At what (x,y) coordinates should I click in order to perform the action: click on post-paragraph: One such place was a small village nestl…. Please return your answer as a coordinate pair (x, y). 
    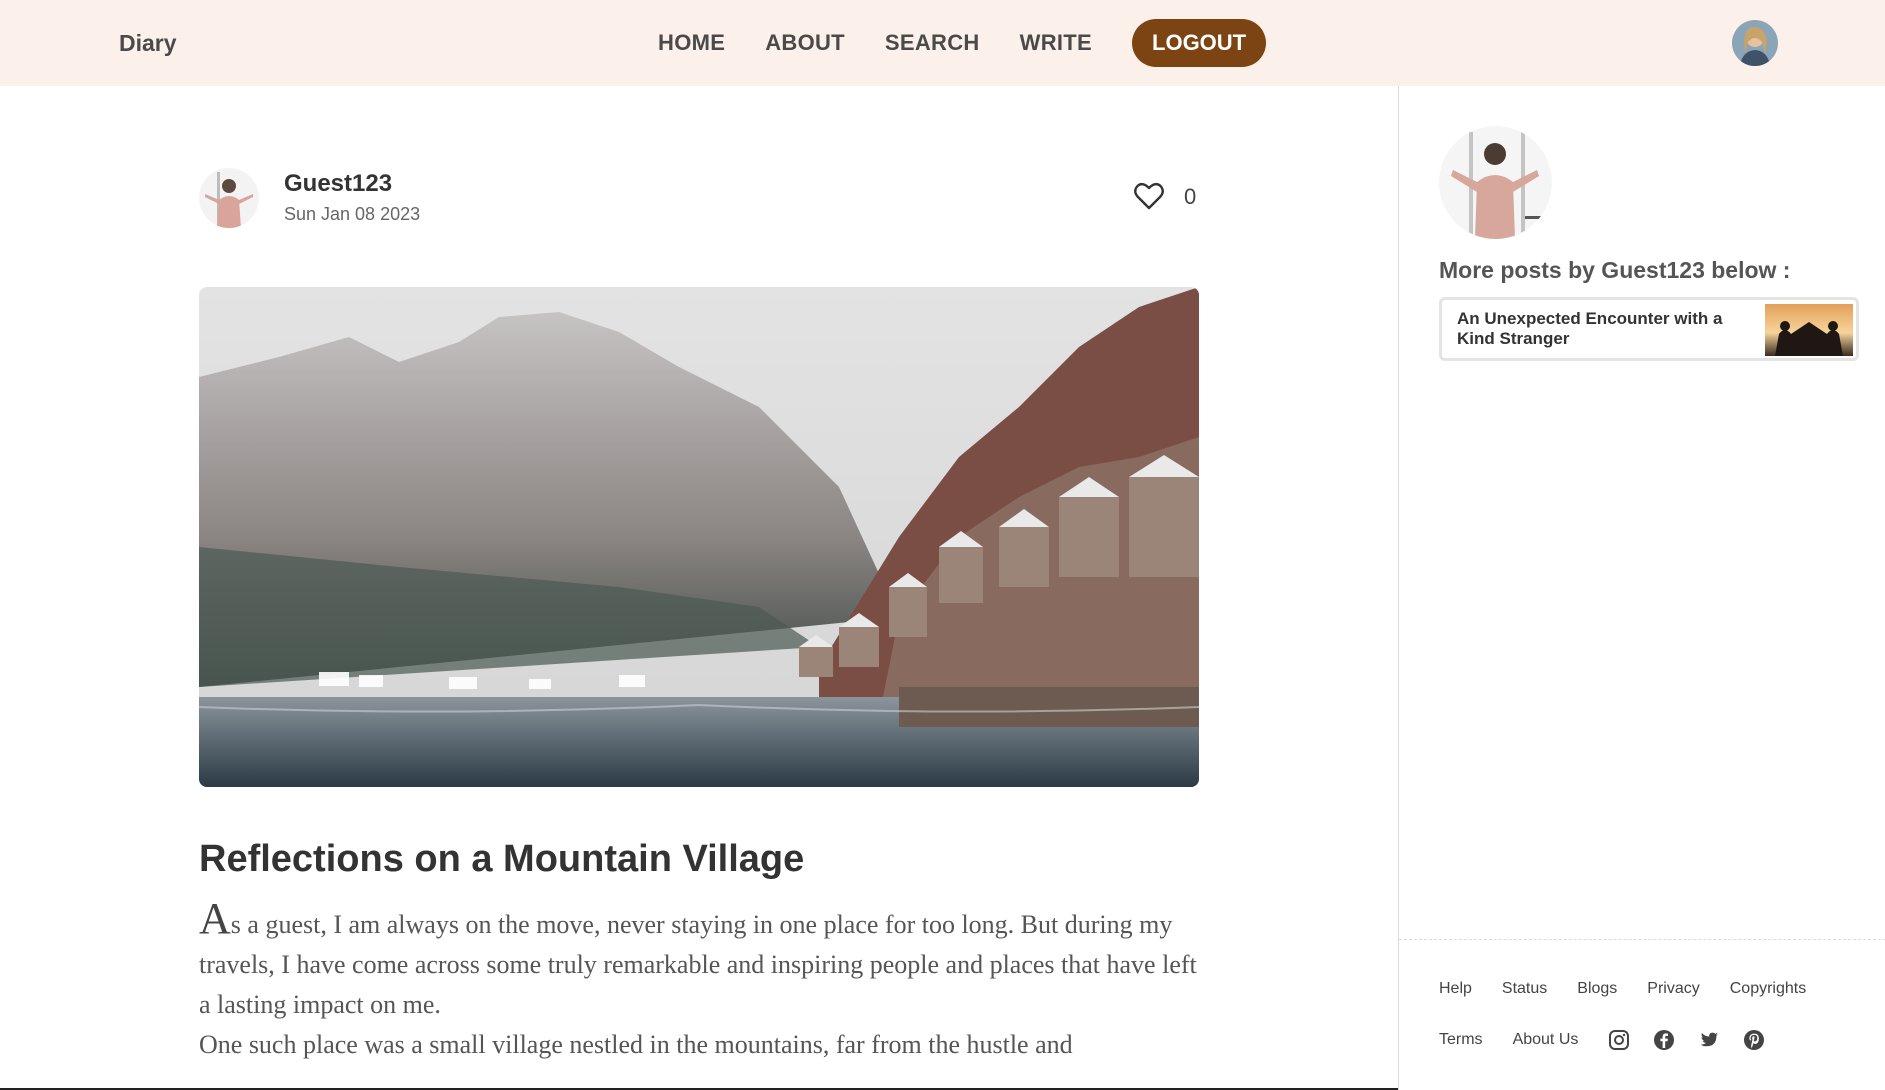
    Looking at the image, I should click on (636, 1044).